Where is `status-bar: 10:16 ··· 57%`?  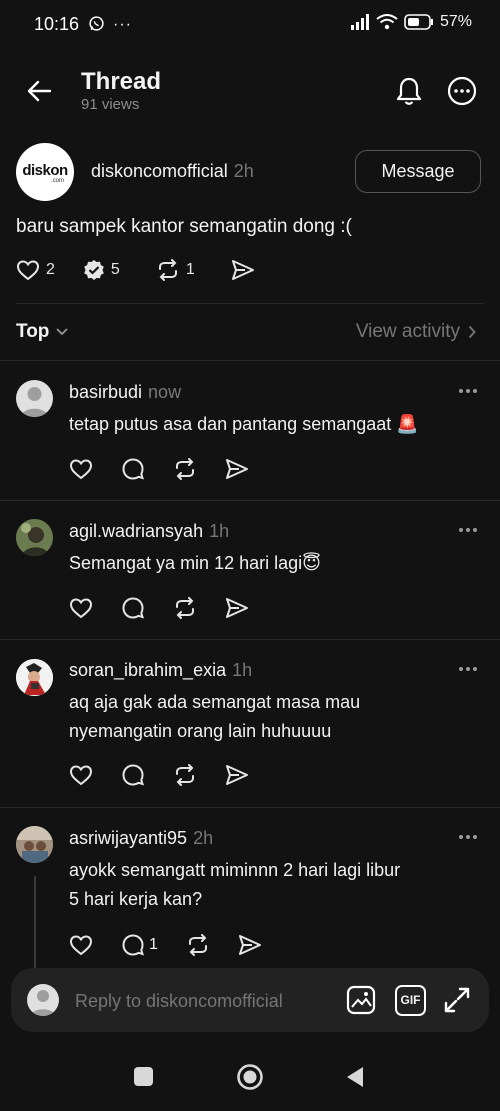
status-bar: 10:16 ··· 57% is located at coordinates (250, 25).